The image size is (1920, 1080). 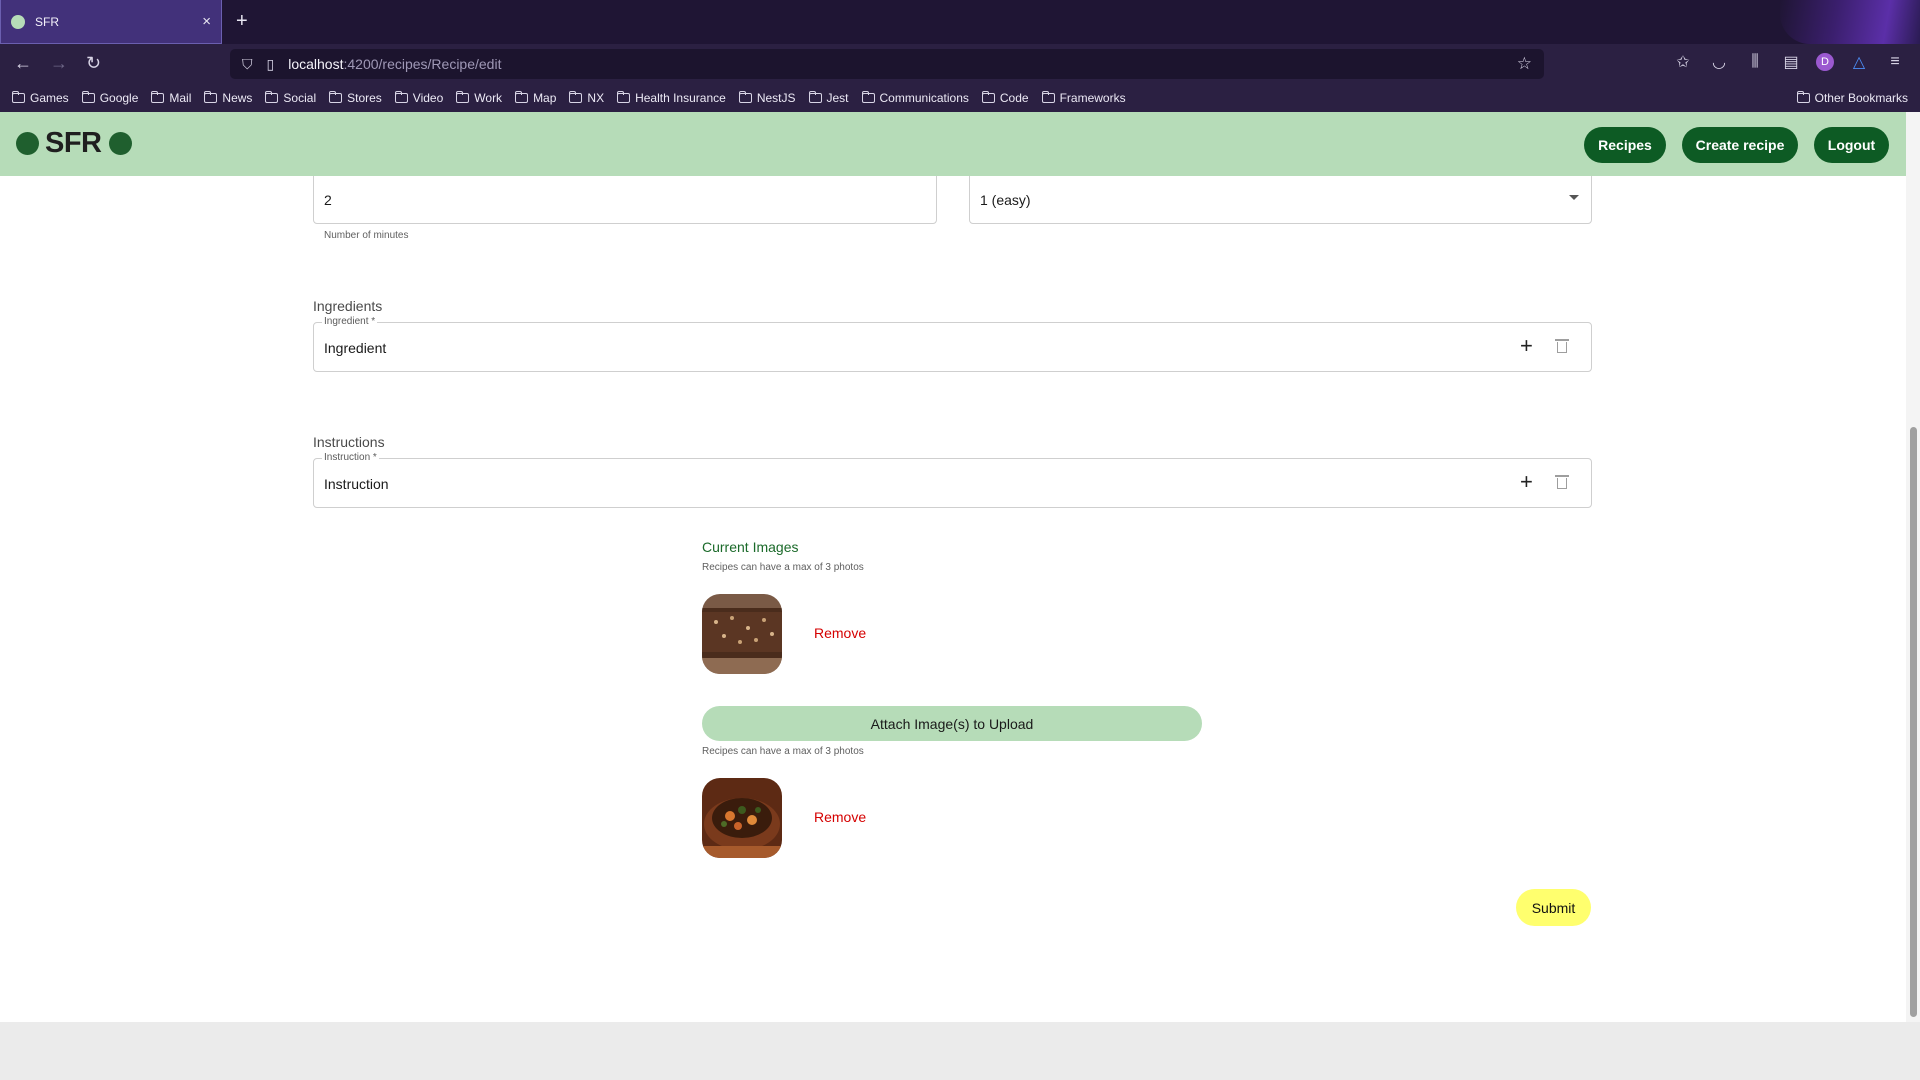 I want to click on logo-text: SFR, so click(x=73, y=143).